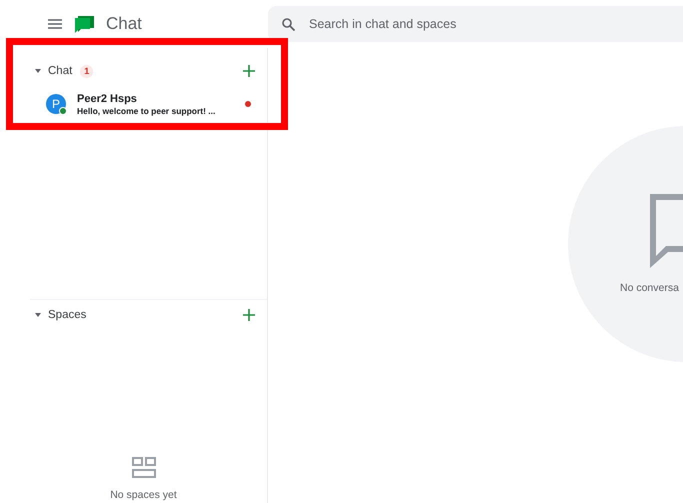 The image size is (683, 503). What do you see at coordinates (288, 24) in the screenshot?
I see `search-icon` at bounding box center [288, 24].